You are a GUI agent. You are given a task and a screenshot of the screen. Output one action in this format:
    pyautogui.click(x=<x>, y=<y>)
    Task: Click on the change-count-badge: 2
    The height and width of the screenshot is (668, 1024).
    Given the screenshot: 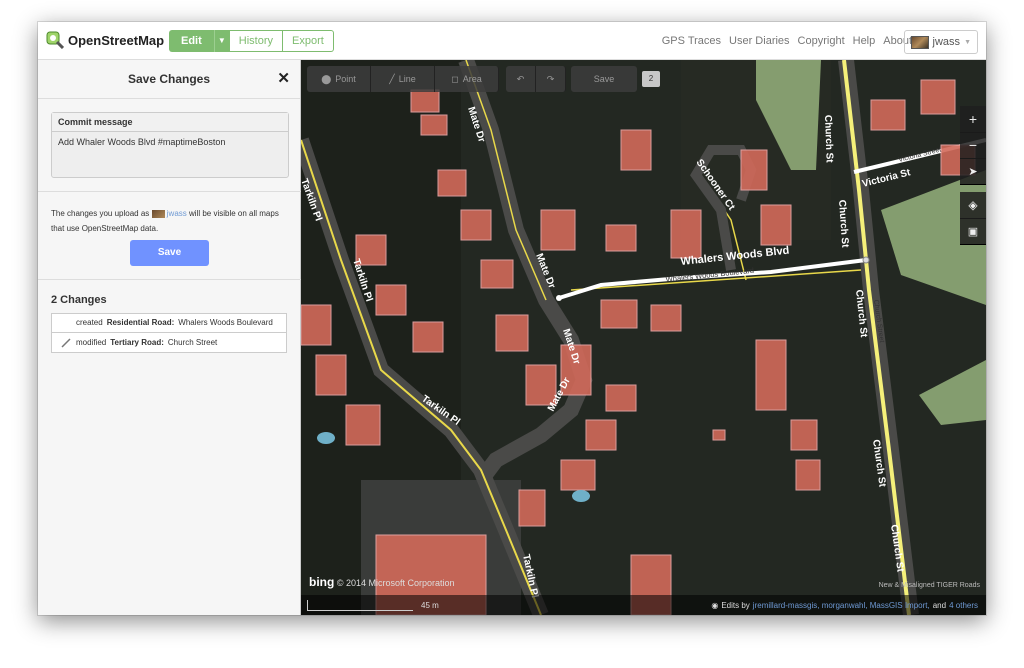 What is the action you would take?
    pyautogui.click(x=651, y=79)
    